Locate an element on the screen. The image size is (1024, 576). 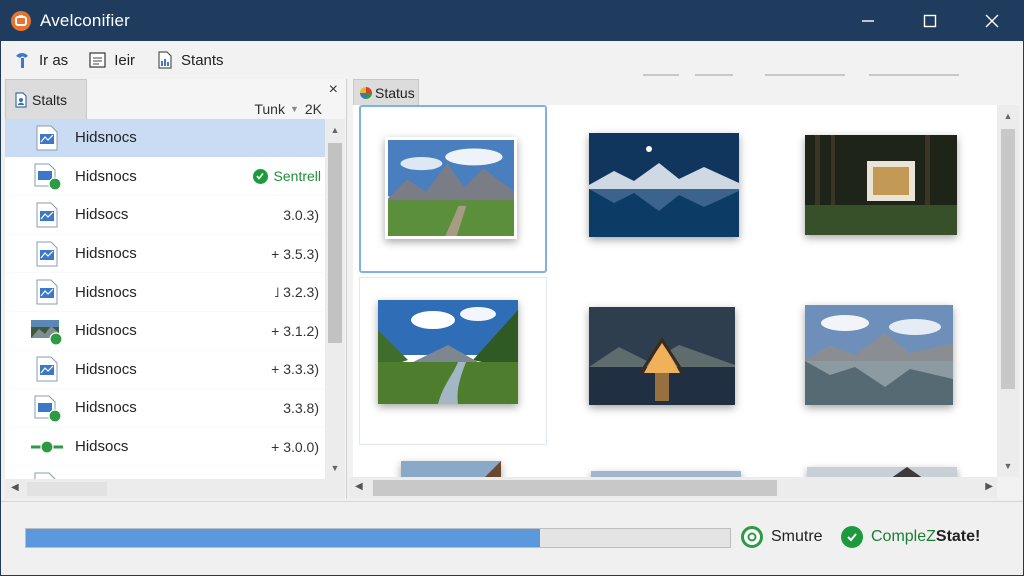
toolbar-button-stants: Stants is located at coordinates (189, 60).